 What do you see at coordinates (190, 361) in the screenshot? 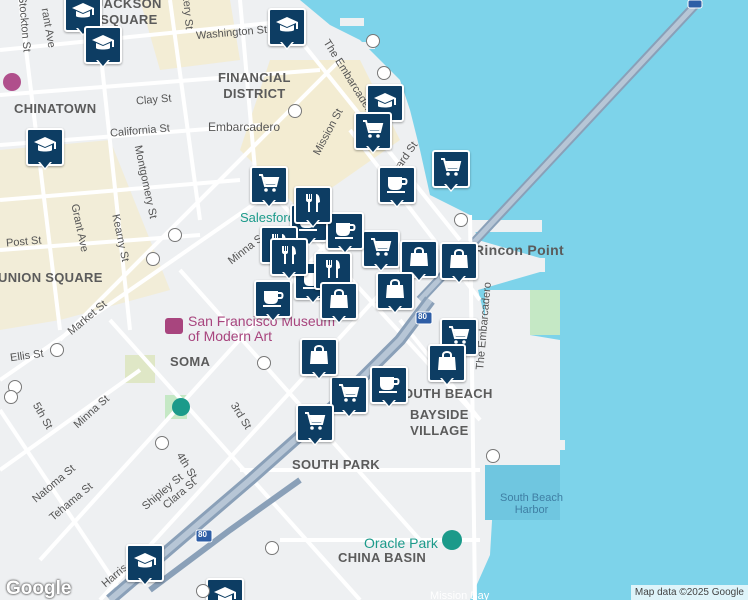
I see `area-soma: SOMA` at bounding box center [190, 361].